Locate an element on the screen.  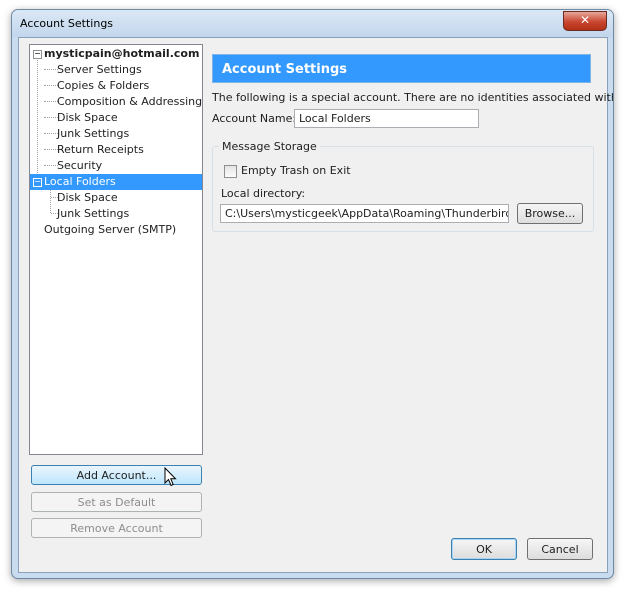
button-label: Remove Account is located at coordinates (116, 528).